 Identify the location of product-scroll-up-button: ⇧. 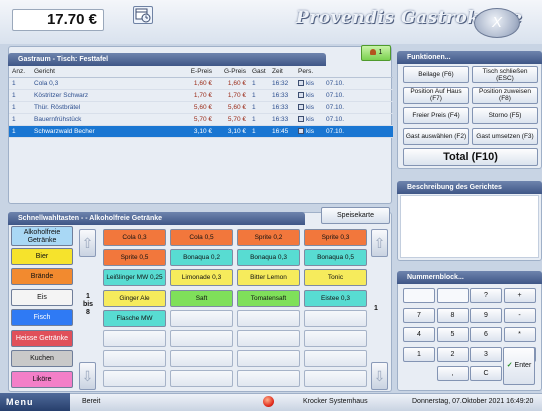
(379, 243).